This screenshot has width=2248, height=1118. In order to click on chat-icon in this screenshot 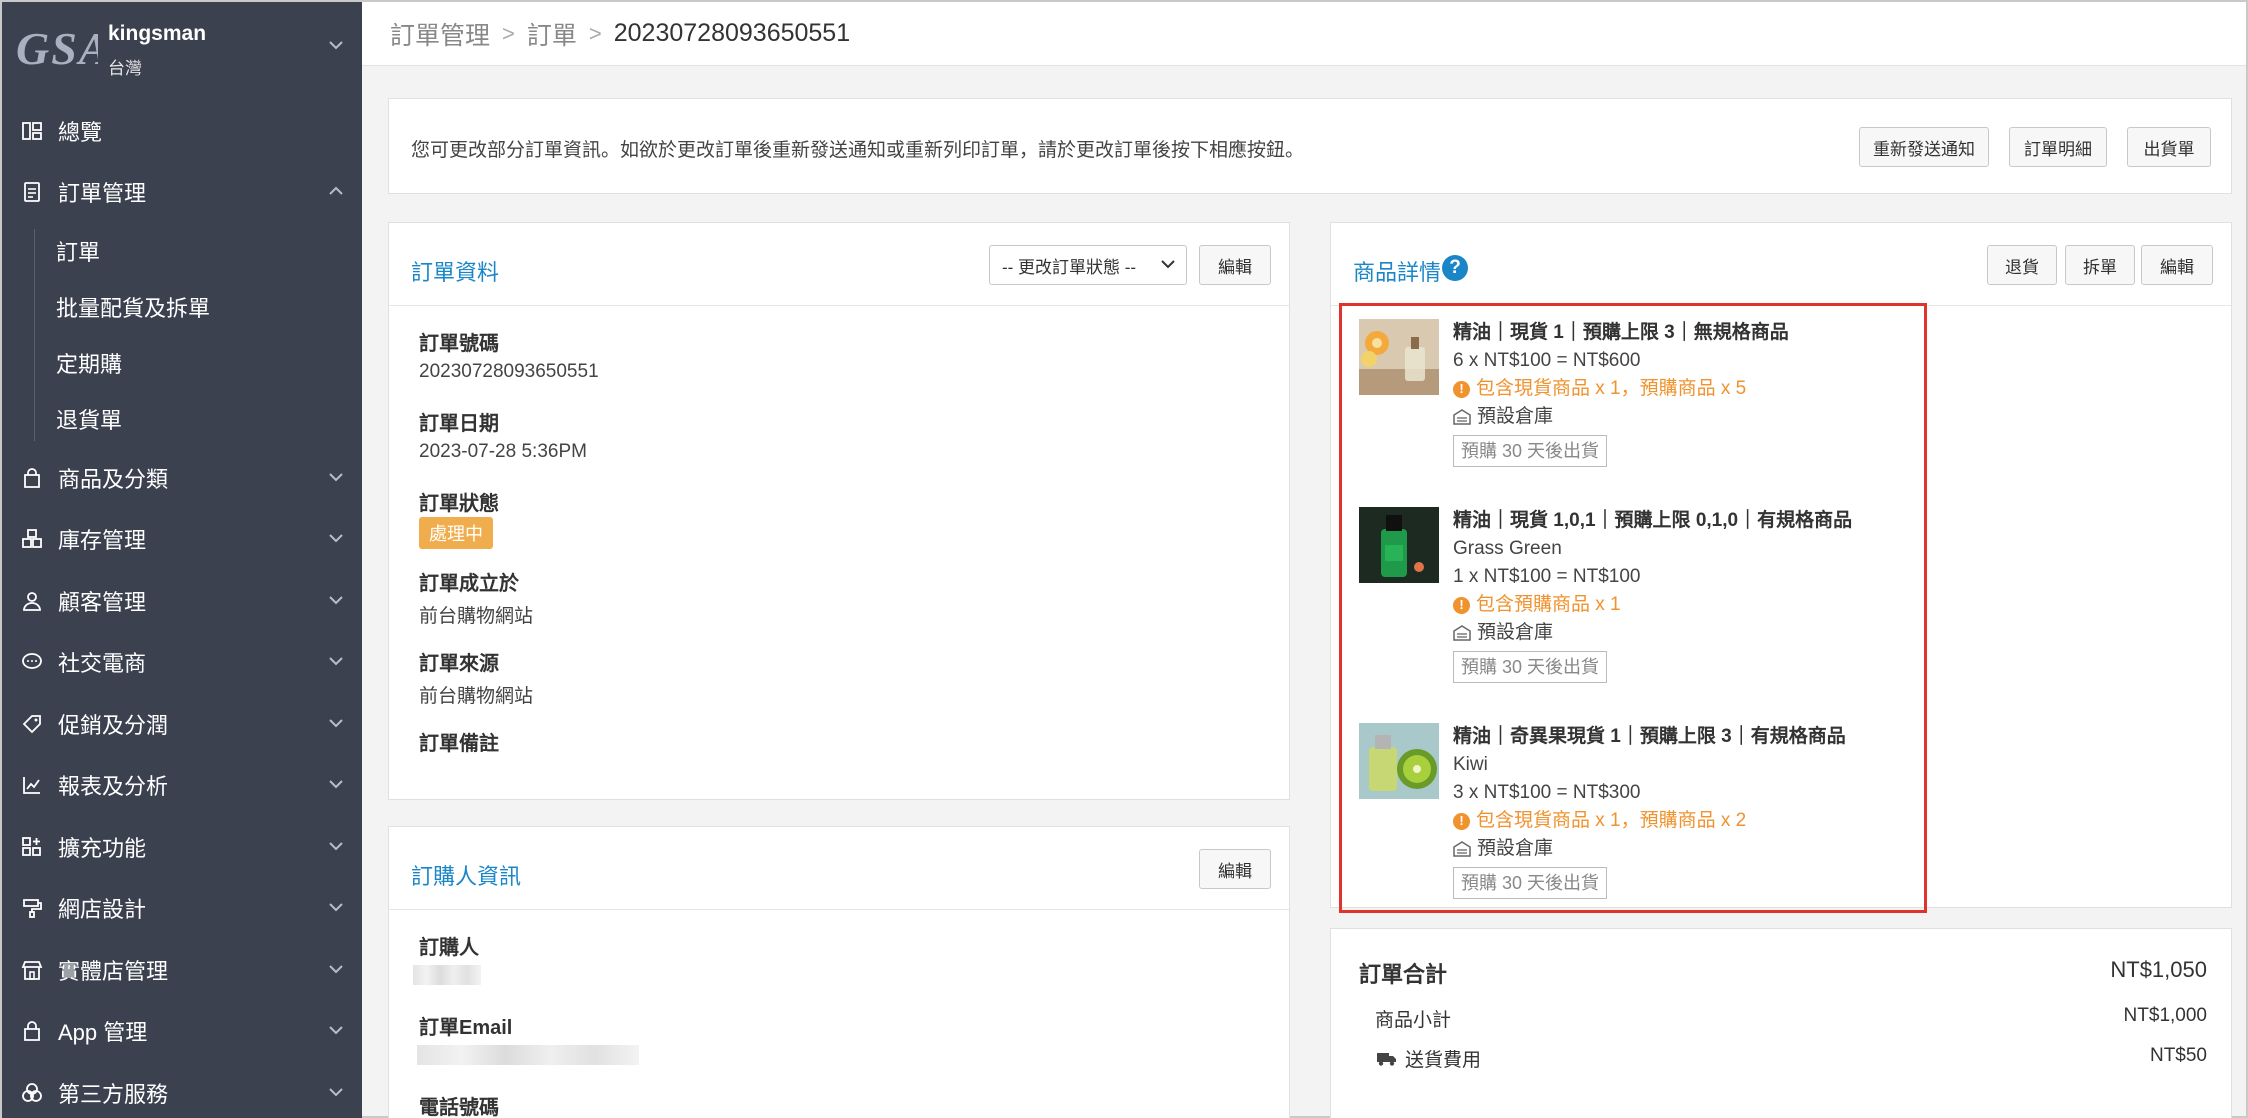, I will do `click(32, 662)`.